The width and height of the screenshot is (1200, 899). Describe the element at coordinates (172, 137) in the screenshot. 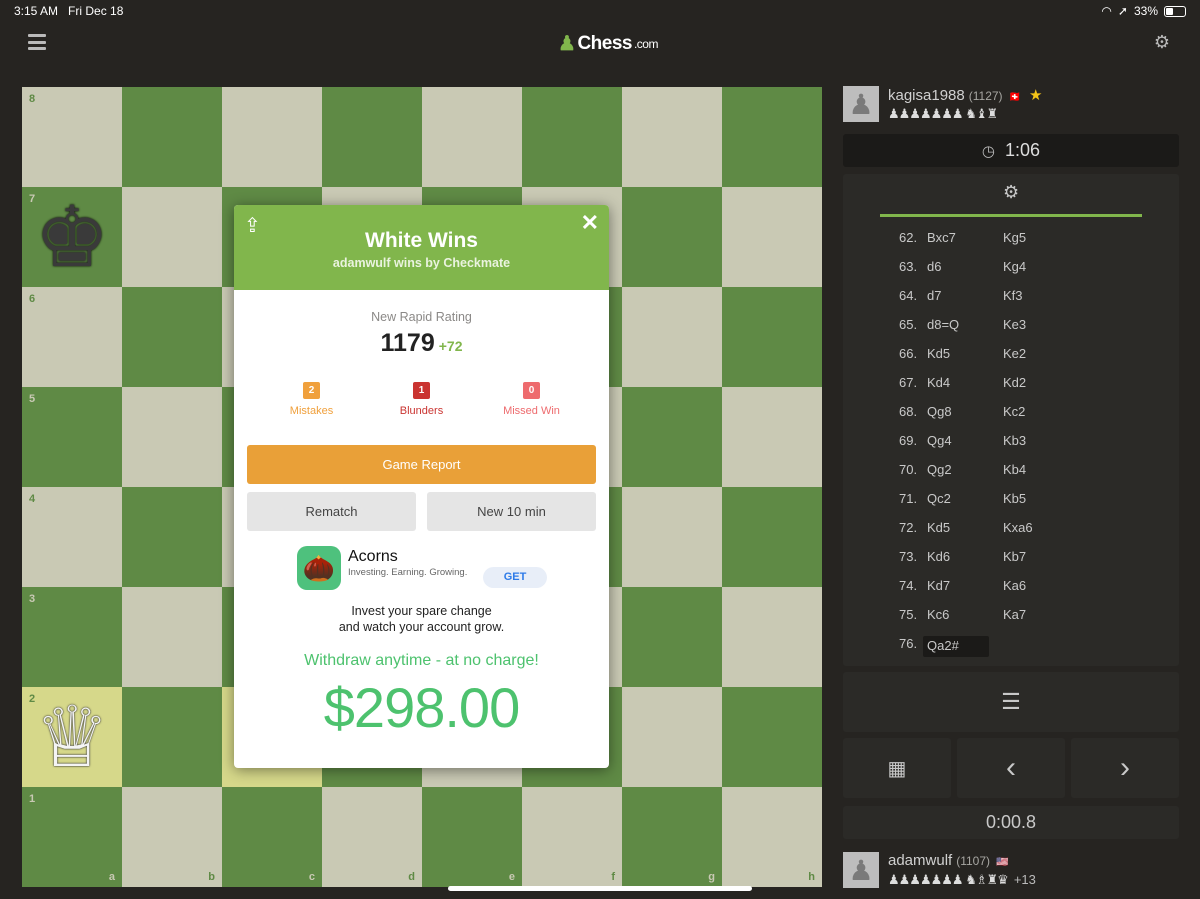

I see `square-b8` at that location.